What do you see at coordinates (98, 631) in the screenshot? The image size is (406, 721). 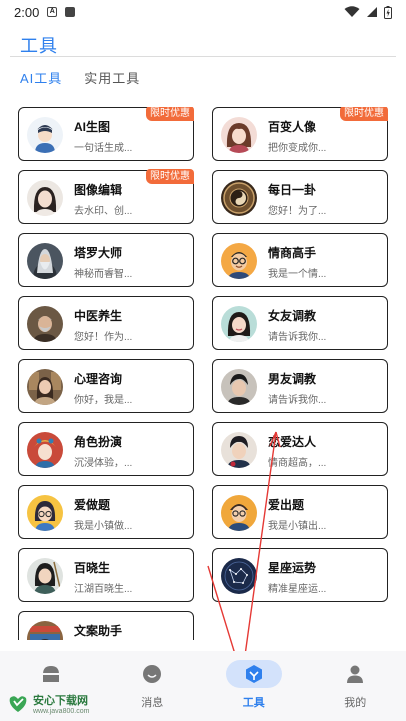 I see `tool-name: 文案助手` at bounding box center [98, 631].